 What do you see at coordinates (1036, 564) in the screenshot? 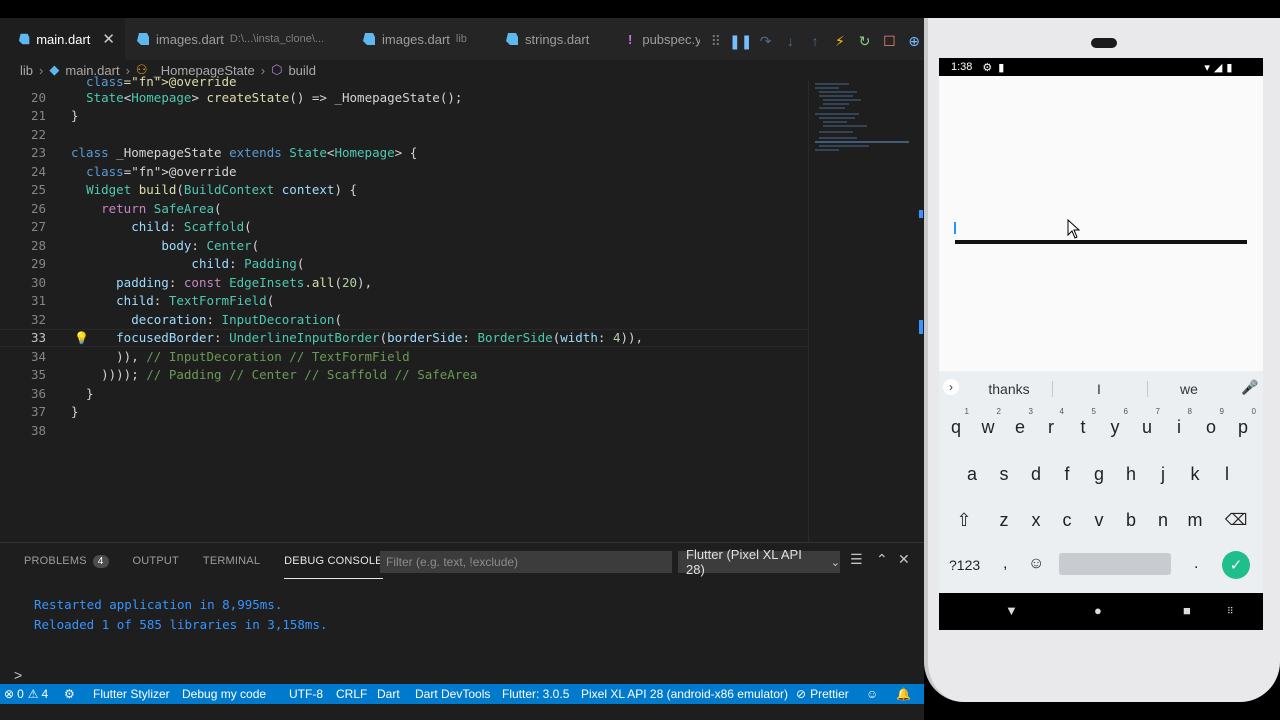
I see `emoji-icon: ☺` at bounding box center [1036, 564].